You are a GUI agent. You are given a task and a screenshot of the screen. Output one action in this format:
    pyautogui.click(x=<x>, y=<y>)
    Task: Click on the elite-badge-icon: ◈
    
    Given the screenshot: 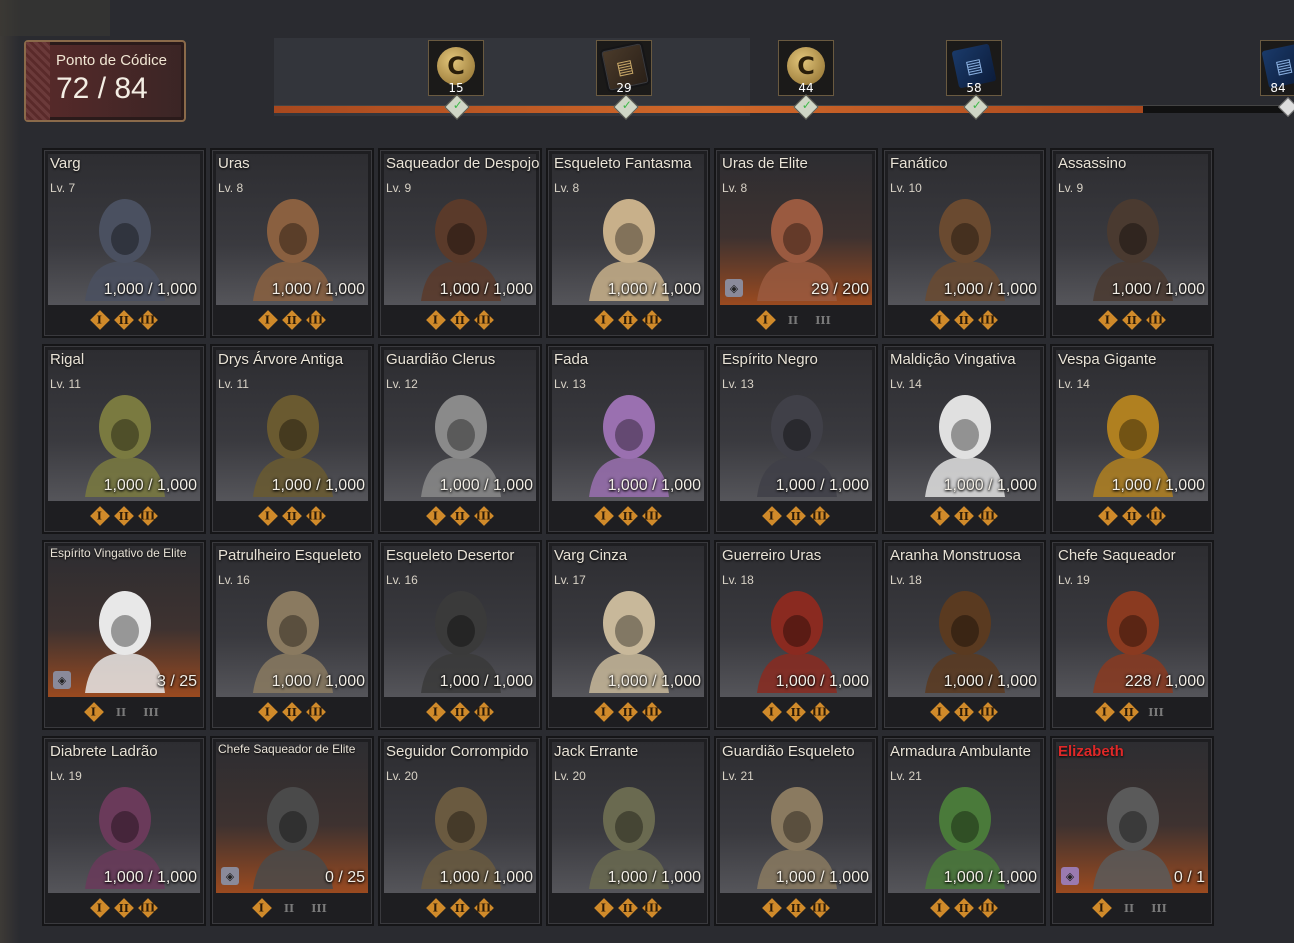 What is the action you would take?
    pyautogui.click(x=62, y=680)
    